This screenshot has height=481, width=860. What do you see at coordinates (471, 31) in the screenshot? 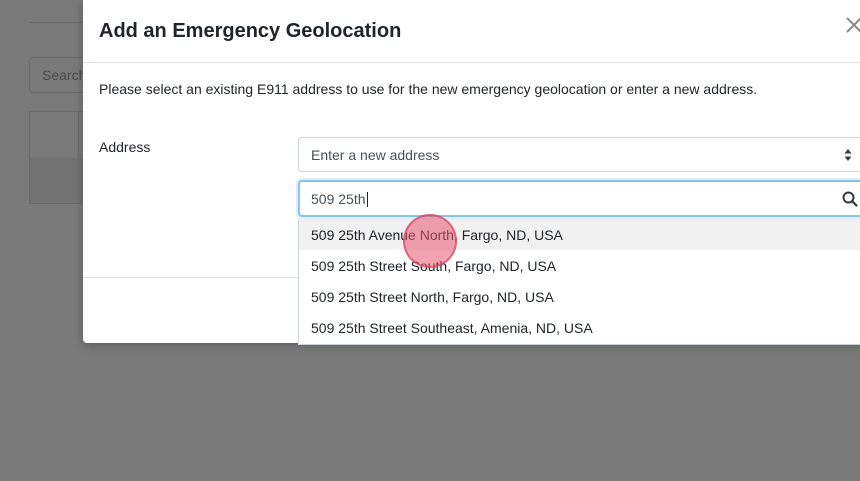
I see `modal-header: Add an Emergency Geolocation` at bounding box center [471, 31].